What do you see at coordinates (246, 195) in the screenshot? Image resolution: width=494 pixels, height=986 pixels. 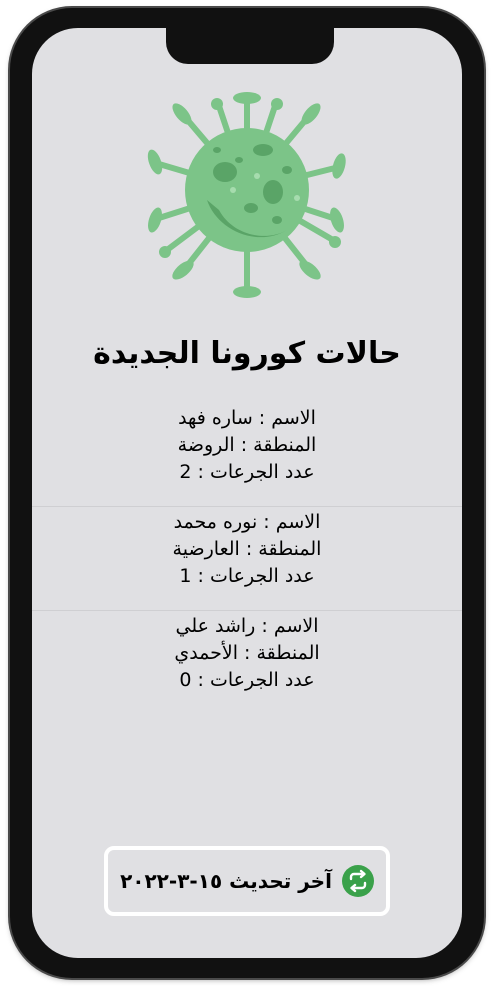 I see `coronavirus-icon` at bounding box center [246, 195].